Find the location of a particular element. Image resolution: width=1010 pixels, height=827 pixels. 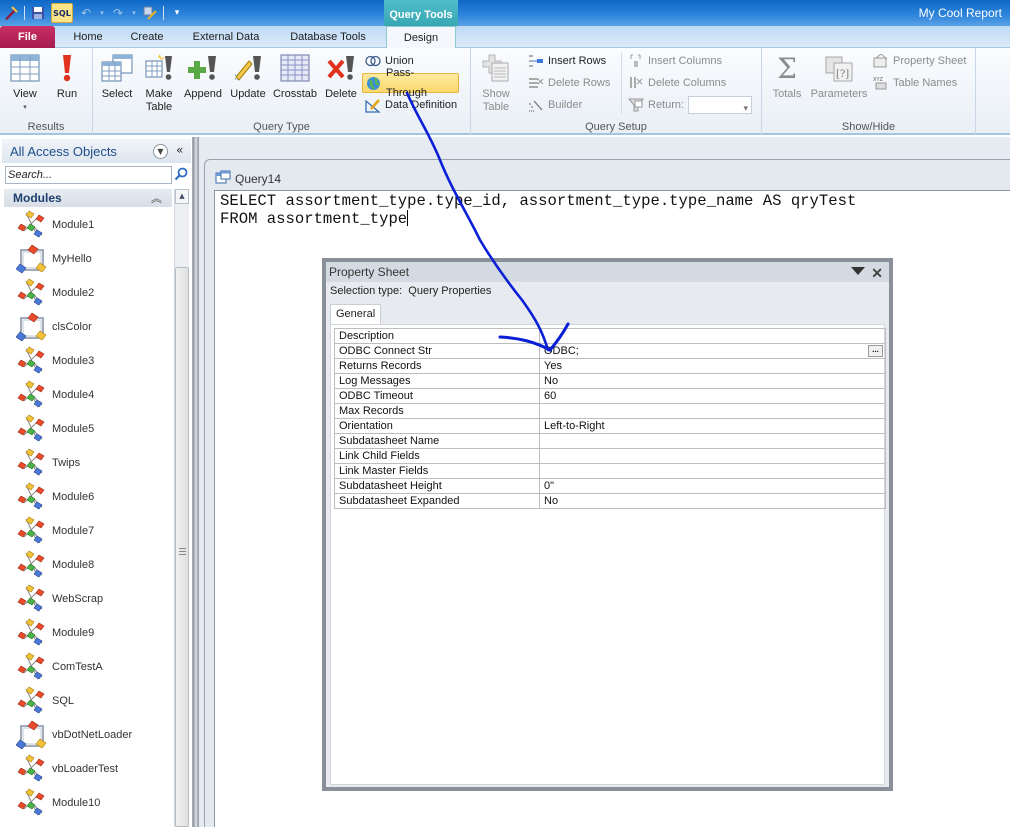

table-names-button: XYZ Table Names is located at coordinates (915, 83).